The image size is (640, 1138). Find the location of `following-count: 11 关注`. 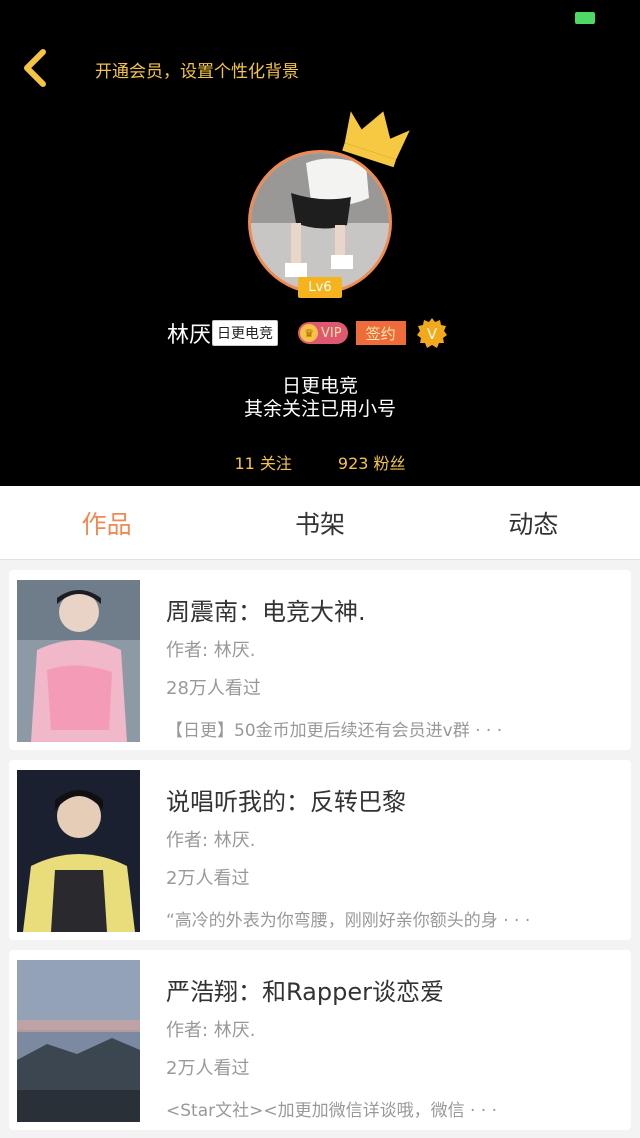

following-count: 11 关注 is located at coordinates (262, 462).